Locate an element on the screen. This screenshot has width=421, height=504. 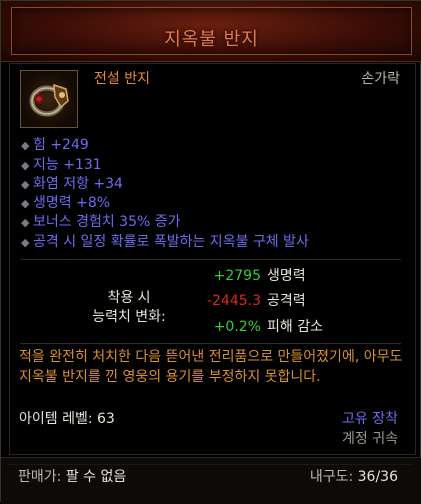
affix-intelligence: ◆ 지능 +131 is located at coordinates (61, 165).